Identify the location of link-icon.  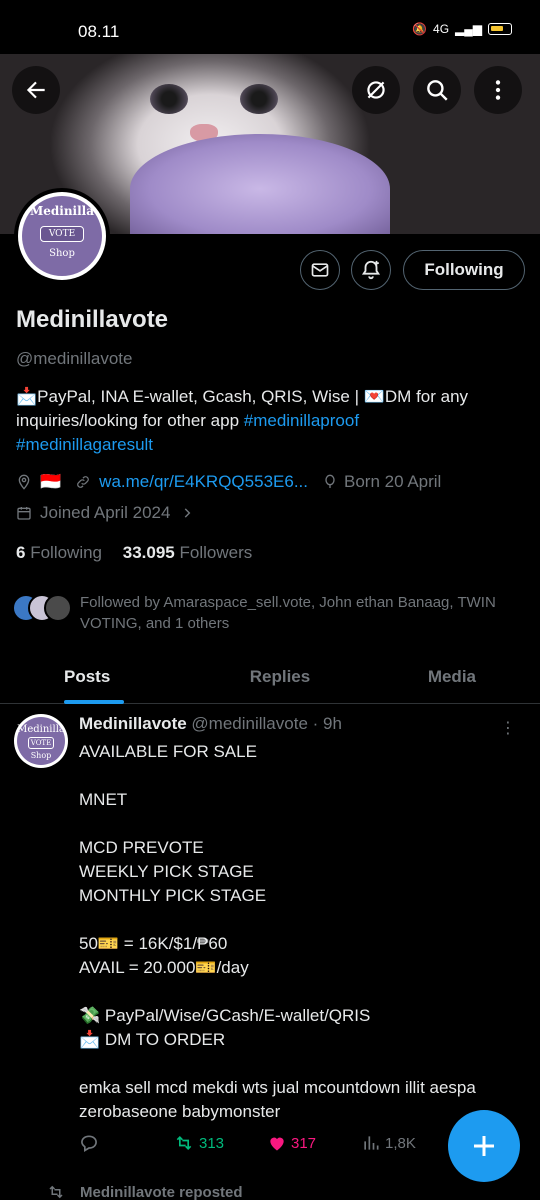
(83, 482).